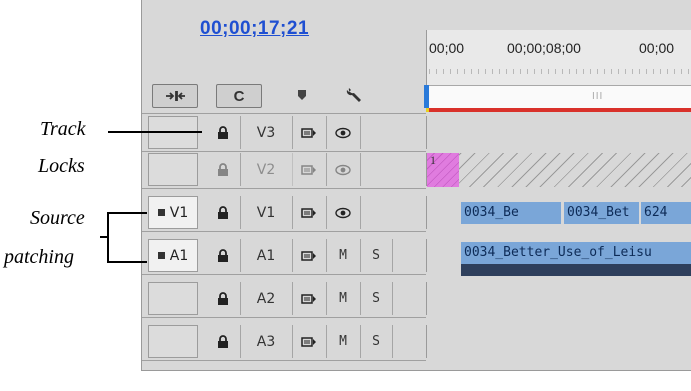 This screenshot has width=691, height=391. What do you see at coordinates (173, 298) in the screenshot?
I see `source-patch-a2` at bounding box center [173, 298].